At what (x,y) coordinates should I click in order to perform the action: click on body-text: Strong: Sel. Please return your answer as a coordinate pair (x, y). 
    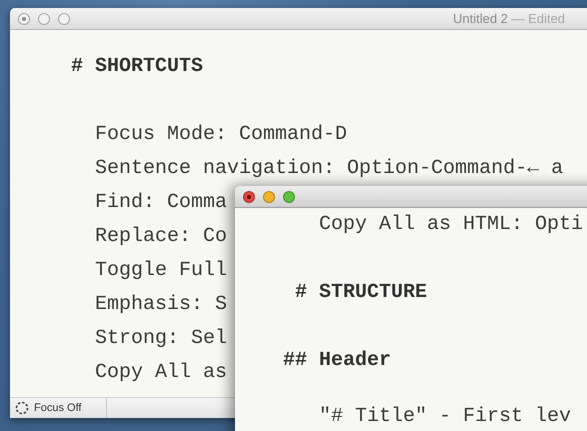
    Looking at the image, I should click on (161, 339).